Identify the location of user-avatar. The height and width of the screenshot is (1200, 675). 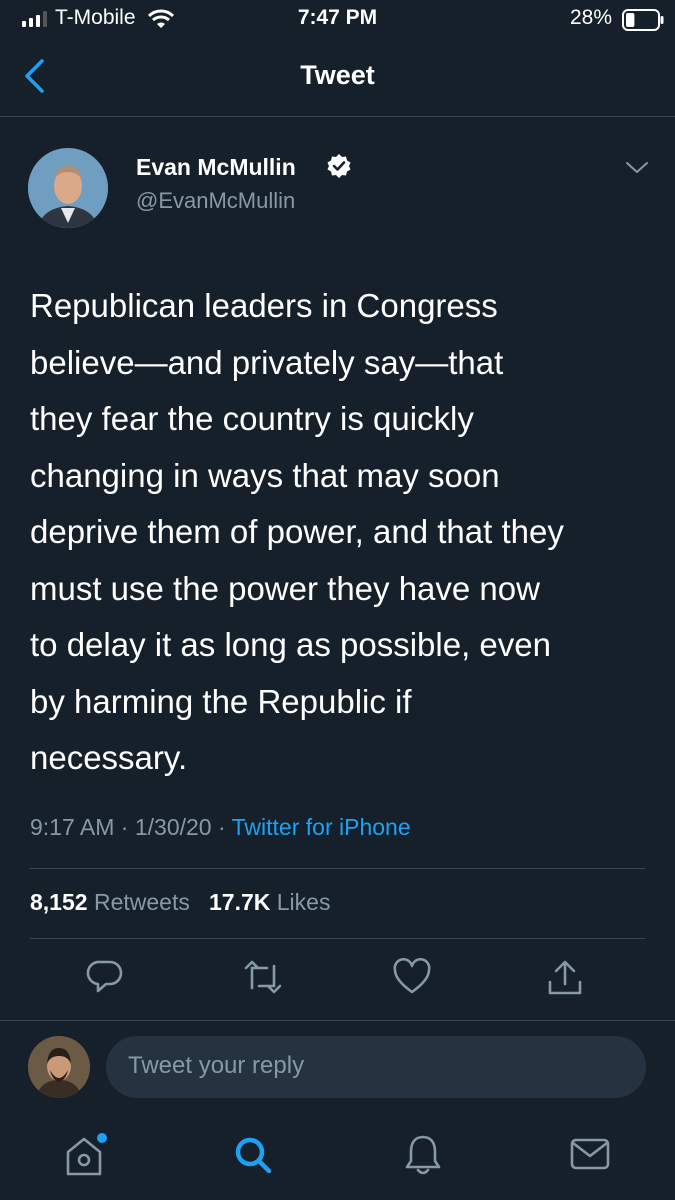
(59, 1067).